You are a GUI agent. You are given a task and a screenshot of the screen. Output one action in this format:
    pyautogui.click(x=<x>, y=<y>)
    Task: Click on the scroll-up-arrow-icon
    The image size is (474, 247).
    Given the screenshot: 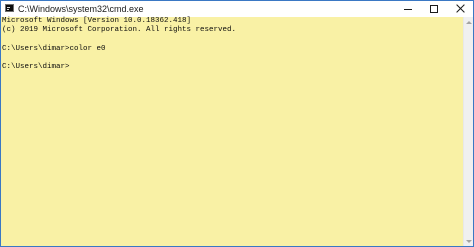 What is the action you would take?
    pyautogui.click(x=469, y=22)
    